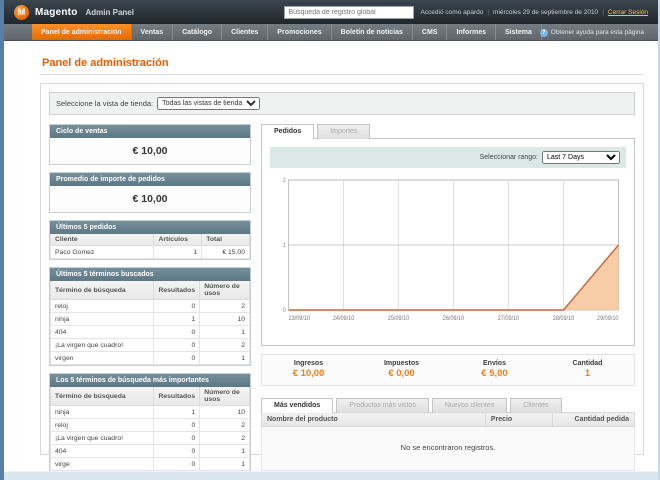 This screenshot has width=660, height=480. What do you see at coordinates (536, 405) in the screenshot?
I see `grid-tab: Clientes` at bounding box center [536, 405].